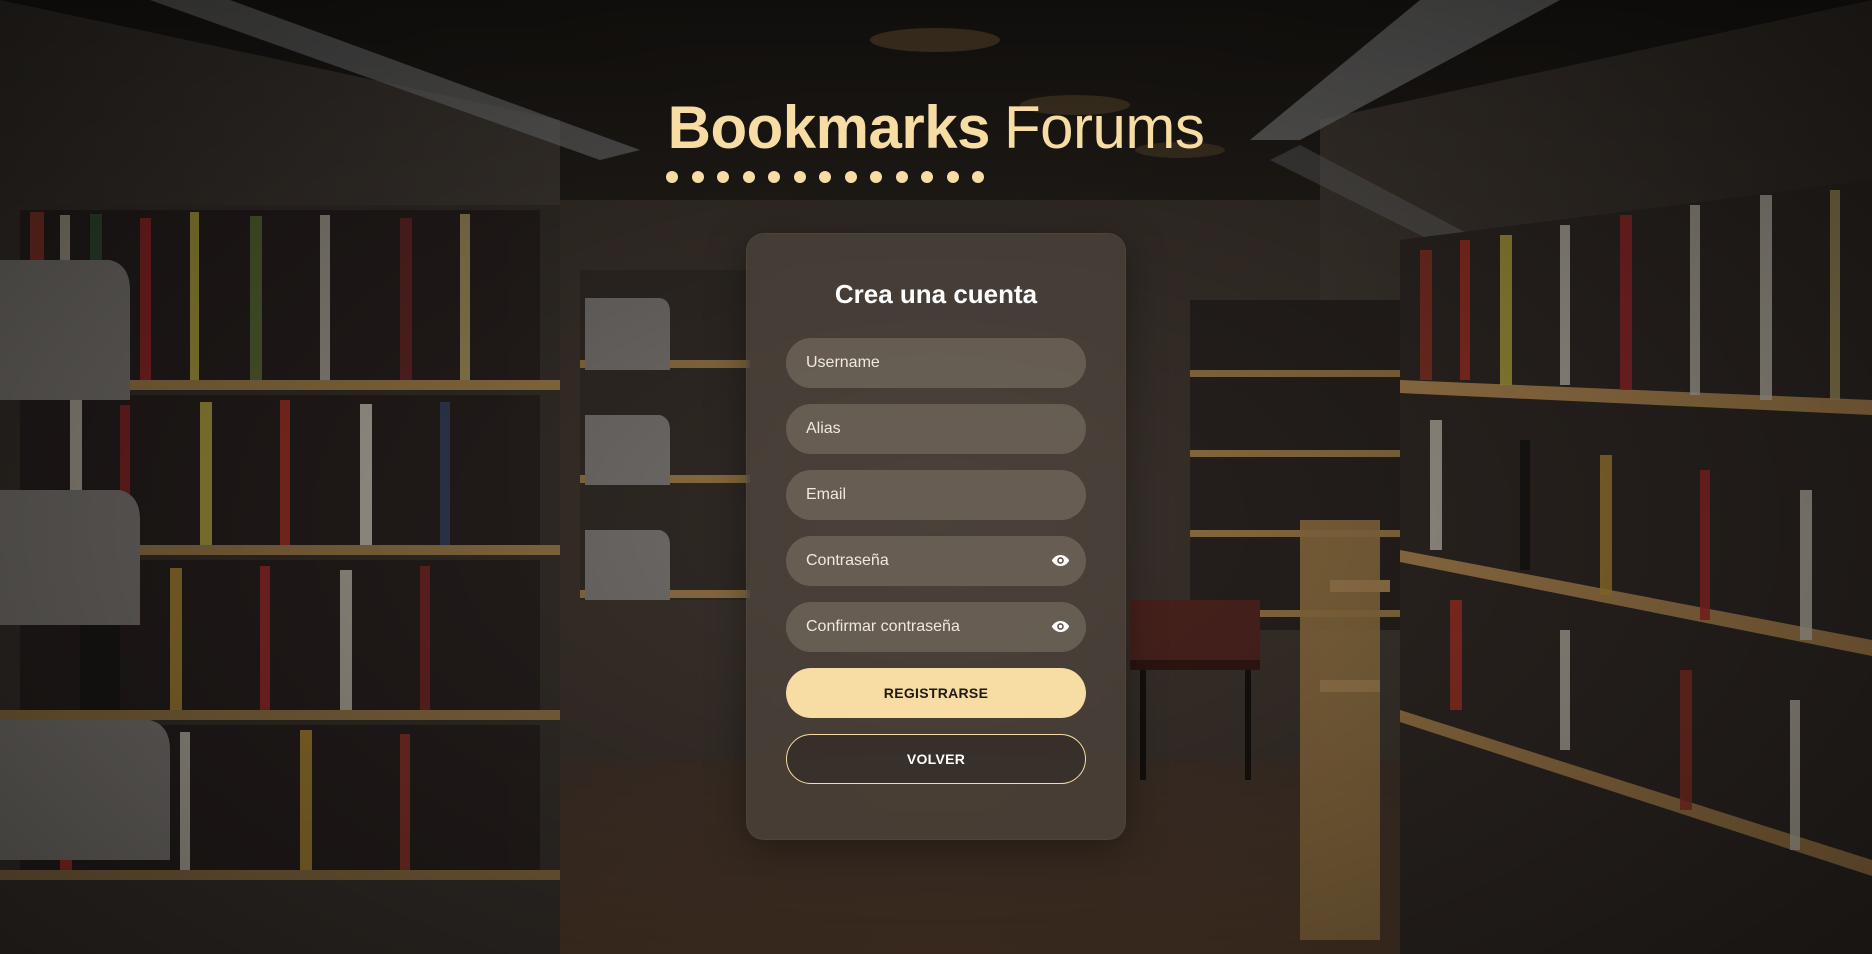  Describe the element at coordinates (829, 127) in the screenshot. I see `brand-name-bold: Bookmarks` at that location.